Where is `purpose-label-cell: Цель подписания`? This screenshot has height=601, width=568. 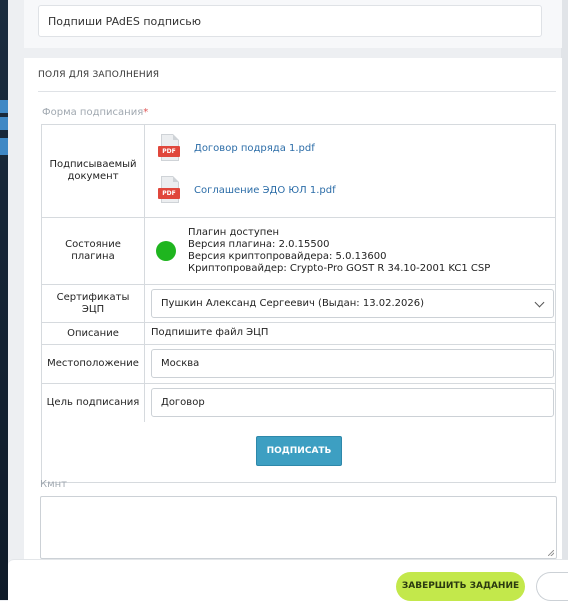 purpose-label-cell: Цель подписания is located at coordinates (93, 403).